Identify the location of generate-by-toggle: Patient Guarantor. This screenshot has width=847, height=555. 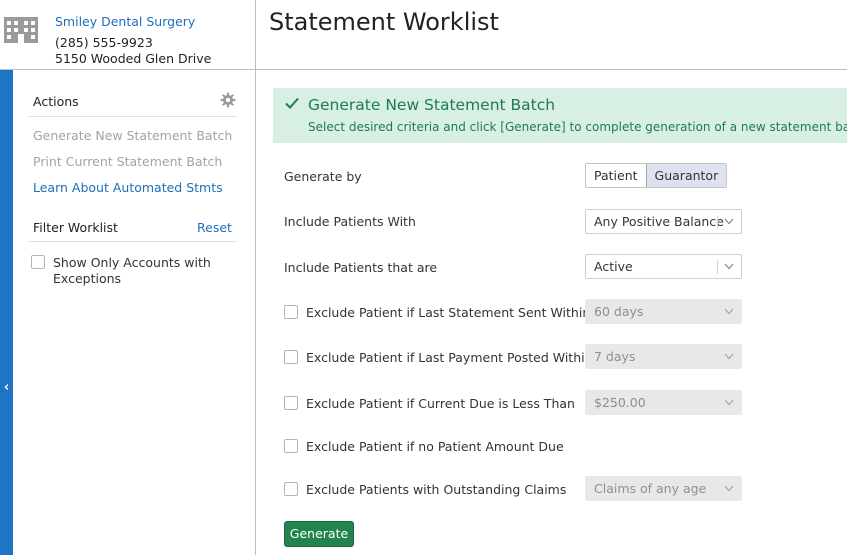
(656, 175).